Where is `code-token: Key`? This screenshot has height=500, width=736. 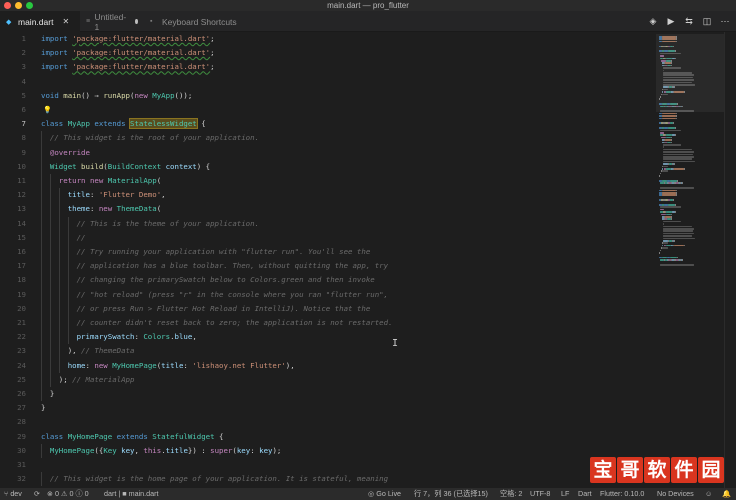
code-token: Key is located at coordinates (112, 450).